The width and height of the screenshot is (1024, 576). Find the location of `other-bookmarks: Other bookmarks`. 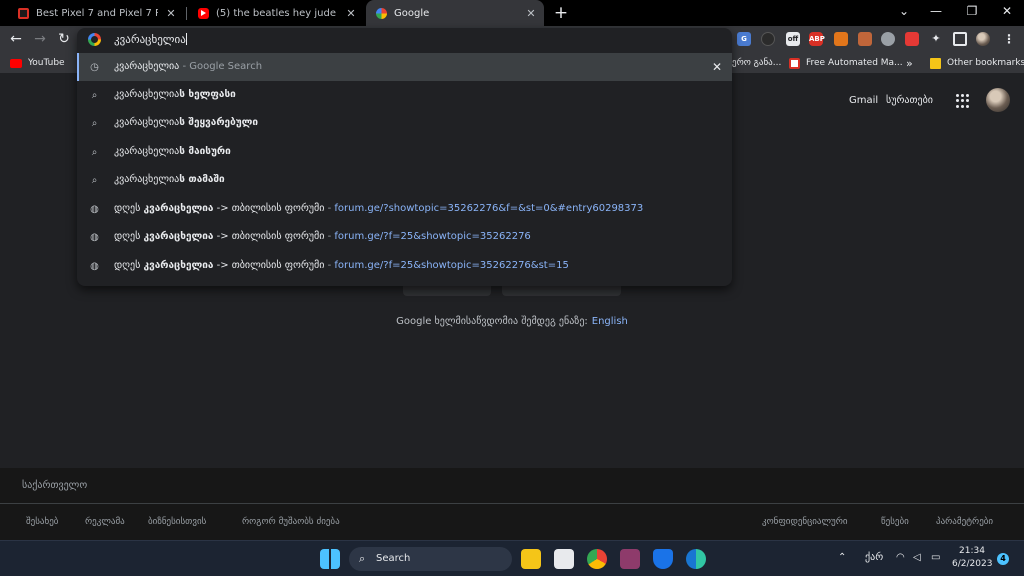

other-bookmarks: Other bookmarks is located at coordinates (977, 63).